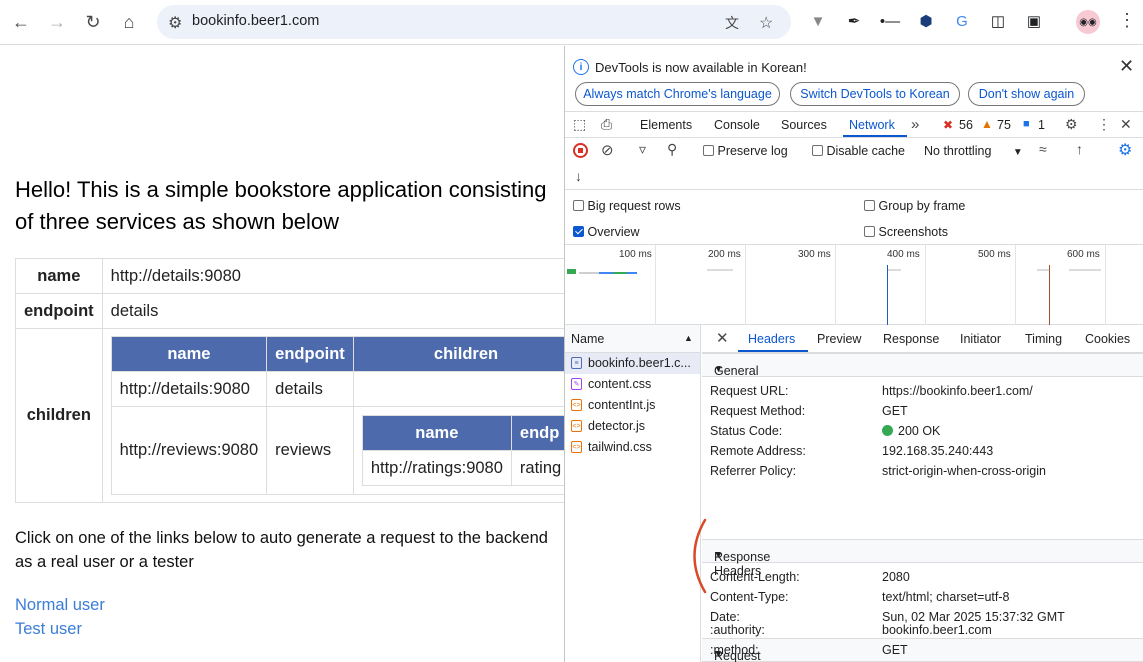  What do you see at coordinates (922, 650) in the screenshot?
I see `request-headers-section-header: ▼ Request Headers` at bounding box center [922, 650].